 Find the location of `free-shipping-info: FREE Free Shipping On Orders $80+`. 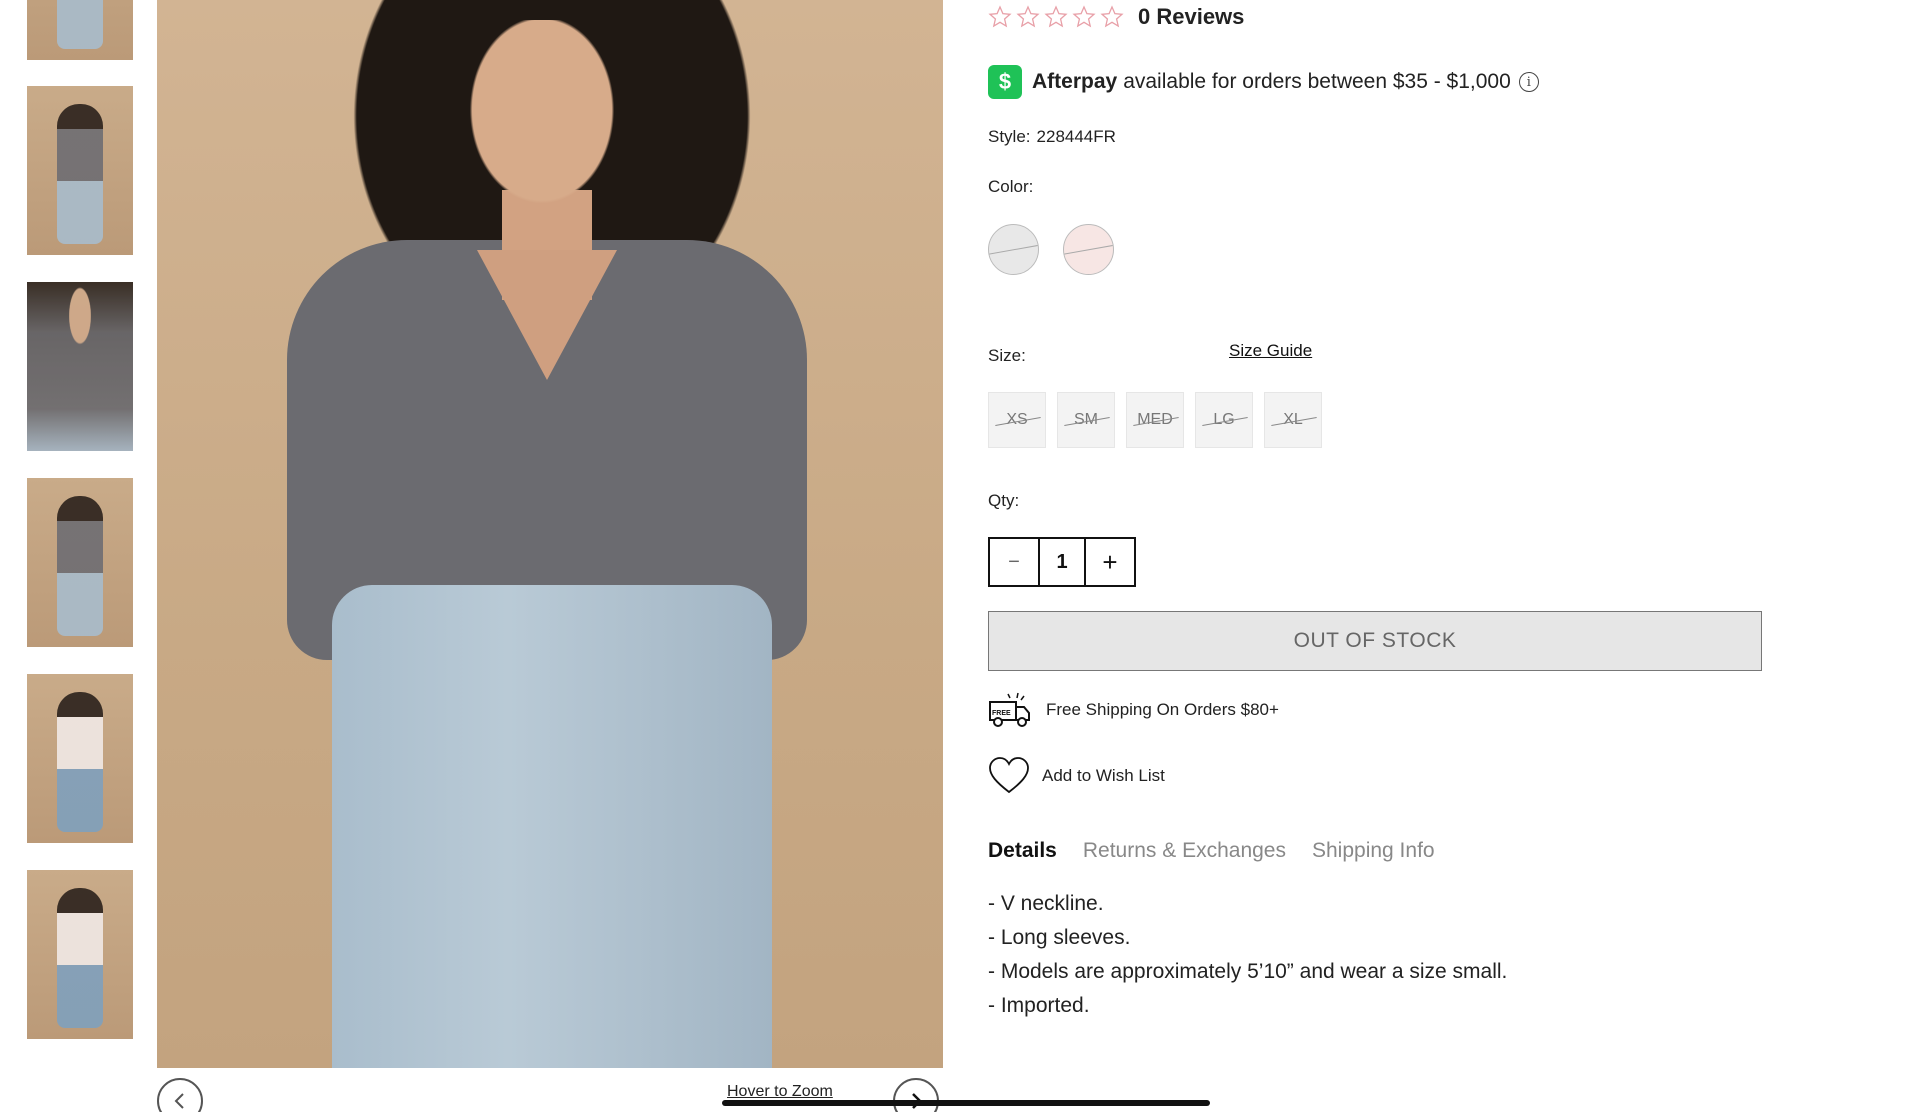

free-shipping-info: FREE Free Shipping On Orders $80+ is located at coordinates (1133, 710).